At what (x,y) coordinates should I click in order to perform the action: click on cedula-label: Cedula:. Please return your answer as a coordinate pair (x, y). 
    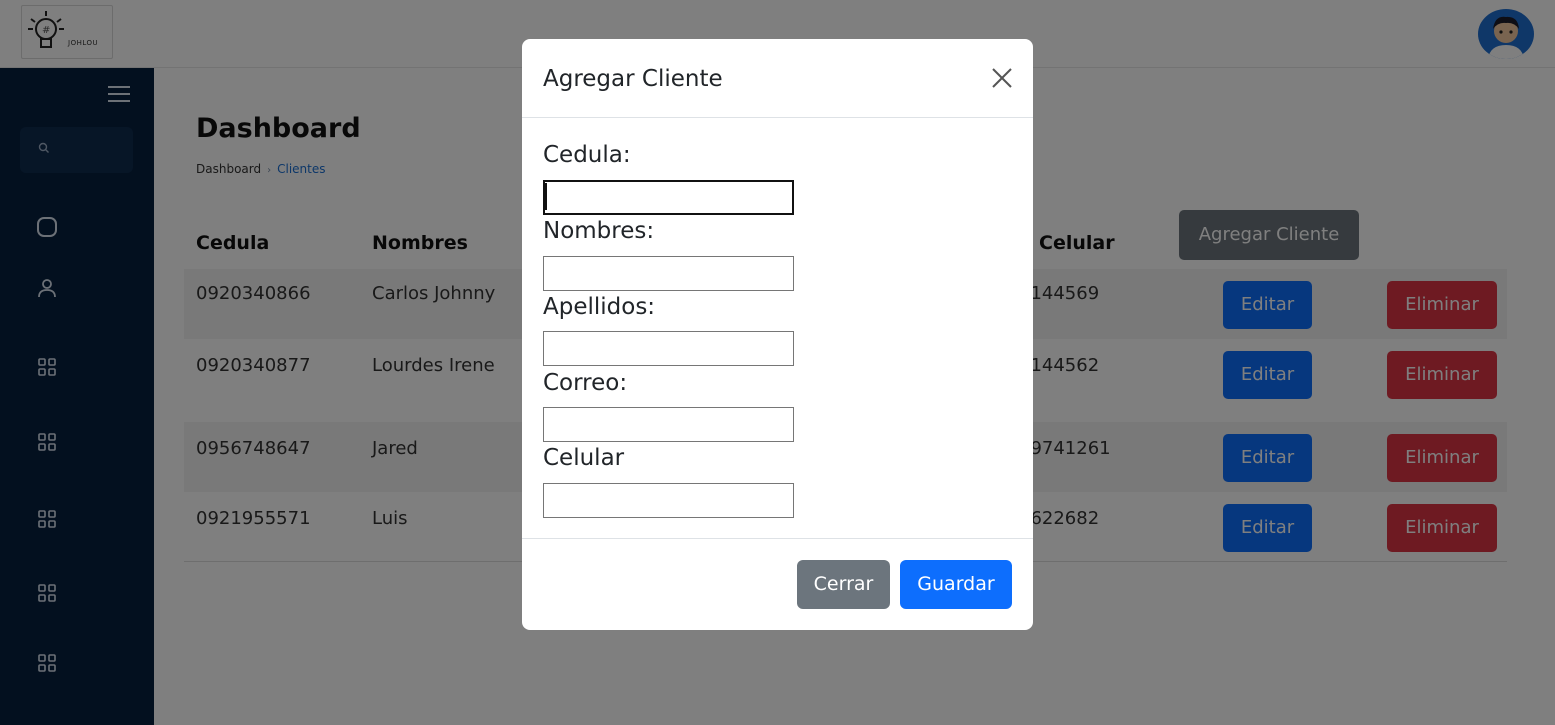
    Looking at the image, I should click on (587, 155).